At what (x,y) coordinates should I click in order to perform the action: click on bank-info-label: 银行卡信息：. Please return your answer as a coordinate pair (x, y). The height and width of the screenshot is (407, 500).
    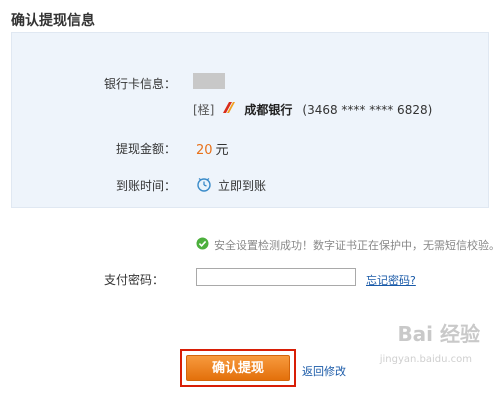
    Looking at the image, I should click on (139, 84).